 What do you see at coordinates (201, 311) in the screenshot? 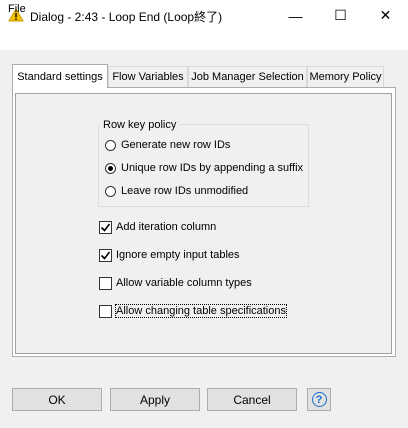
I see `checkbox-label-allow-changing-table-specifications: Allow changing table specifications` at bounding box center [201, 311].